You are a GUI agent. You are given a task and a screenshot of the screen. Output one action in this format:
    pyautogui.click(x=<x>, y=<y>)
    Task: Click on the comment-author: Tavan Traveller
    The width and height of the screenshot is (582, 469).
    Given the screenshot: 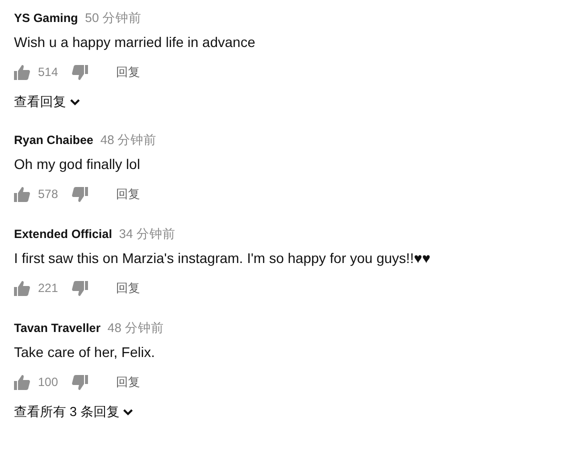 What is the action you would take?
    pyautogui.click(x=57, y=328)
    